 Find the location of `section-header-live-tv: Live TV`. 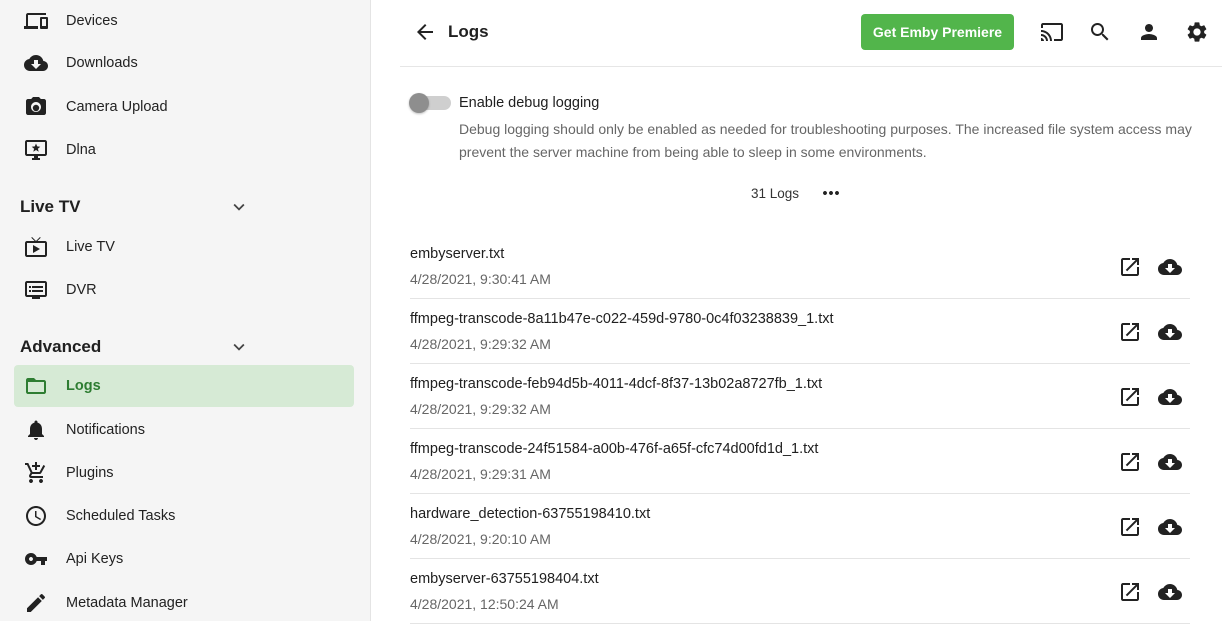

section-header-live-tv: Live TV is located at coordinates (135, 207).